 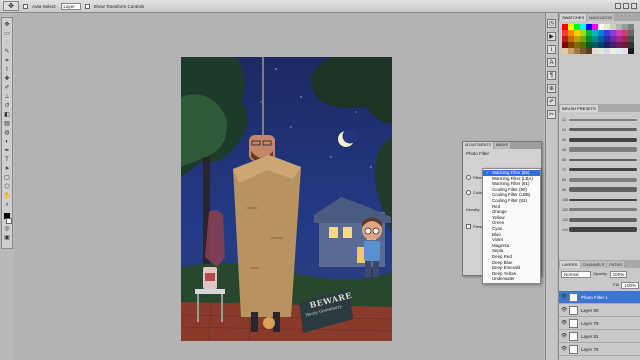 I want to click on swatches-tabs: SWATCHES NAVIGATOR, so click(x=599, y=17).